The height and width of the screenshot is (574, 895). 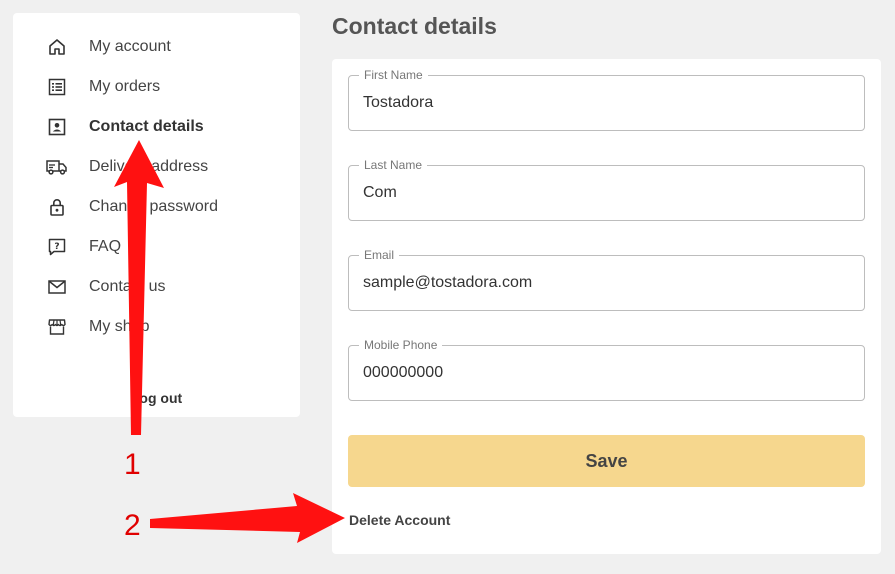 I want to click on sidebar-item-label: Change password, so click(x=153, y=206).